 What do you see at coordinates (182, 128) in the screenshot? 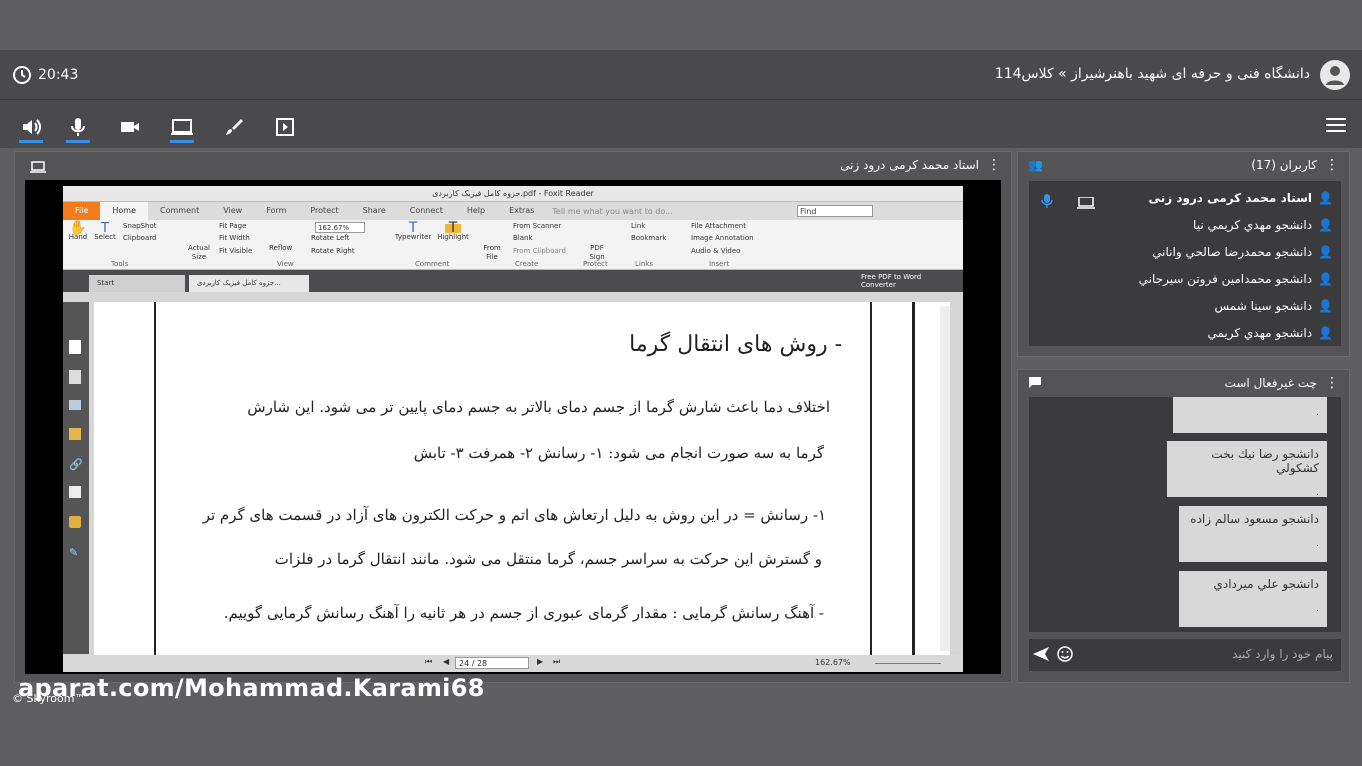
I see `screen-share-icon` at bounding box center [182, 128].